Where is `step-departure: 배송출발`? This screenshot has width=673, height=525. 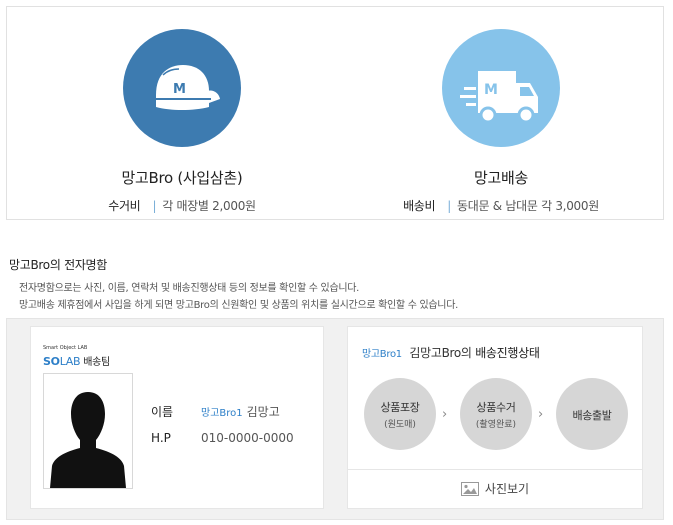
step-departure: 배송출발 is located at coordinates (592, 414).